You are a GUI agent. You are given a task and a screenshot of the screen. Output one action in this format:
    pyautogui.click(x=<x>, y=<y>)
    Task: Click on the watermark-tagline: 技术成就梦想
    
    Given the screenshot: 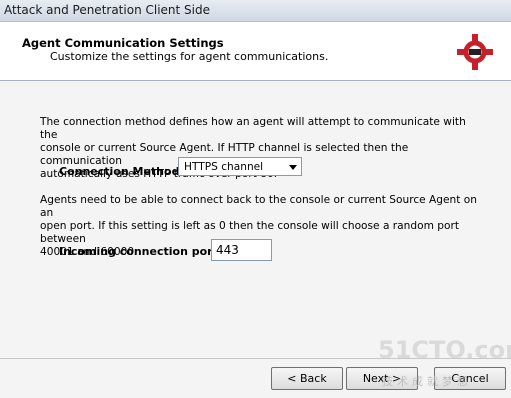 What is the action you would take?
    pyautogui.click(x=427, y=381)
    